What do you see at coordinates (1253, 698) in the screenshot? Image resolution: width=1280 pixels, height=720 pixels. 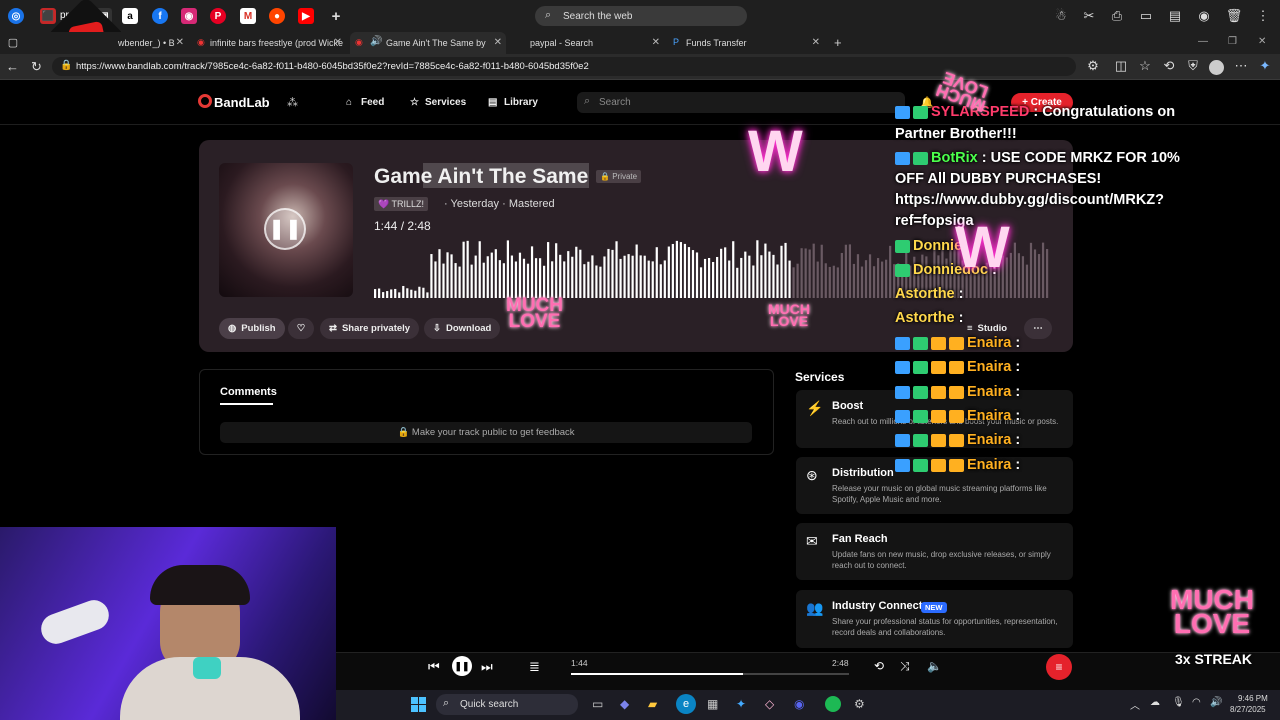 I see `taskbar-time: 9:46 PM` at bounding box center [1253, 698].